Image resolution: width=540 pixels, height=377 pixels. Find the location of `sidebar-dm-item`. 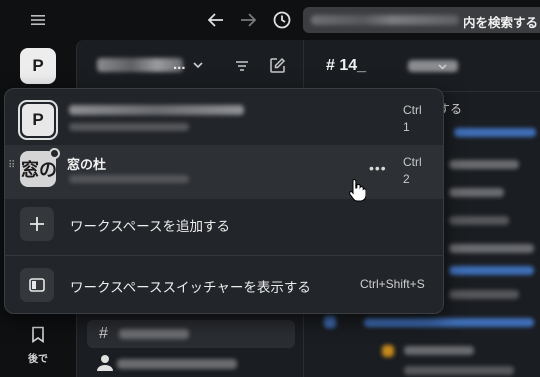

sidebar-dm-item is located at coordinates (197, 364).